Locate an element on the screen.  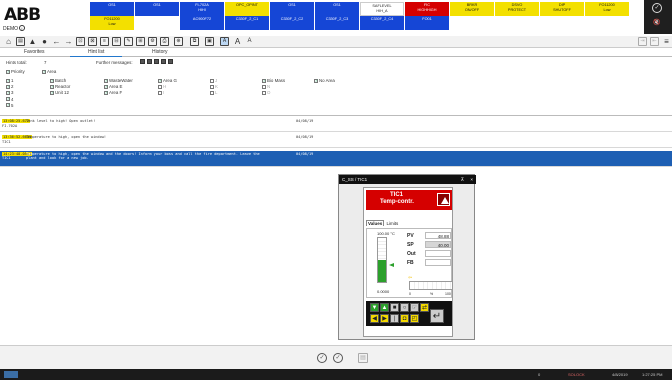
alarm-band-cell: C330F_2_C1 is located at coordinates (247, 23).